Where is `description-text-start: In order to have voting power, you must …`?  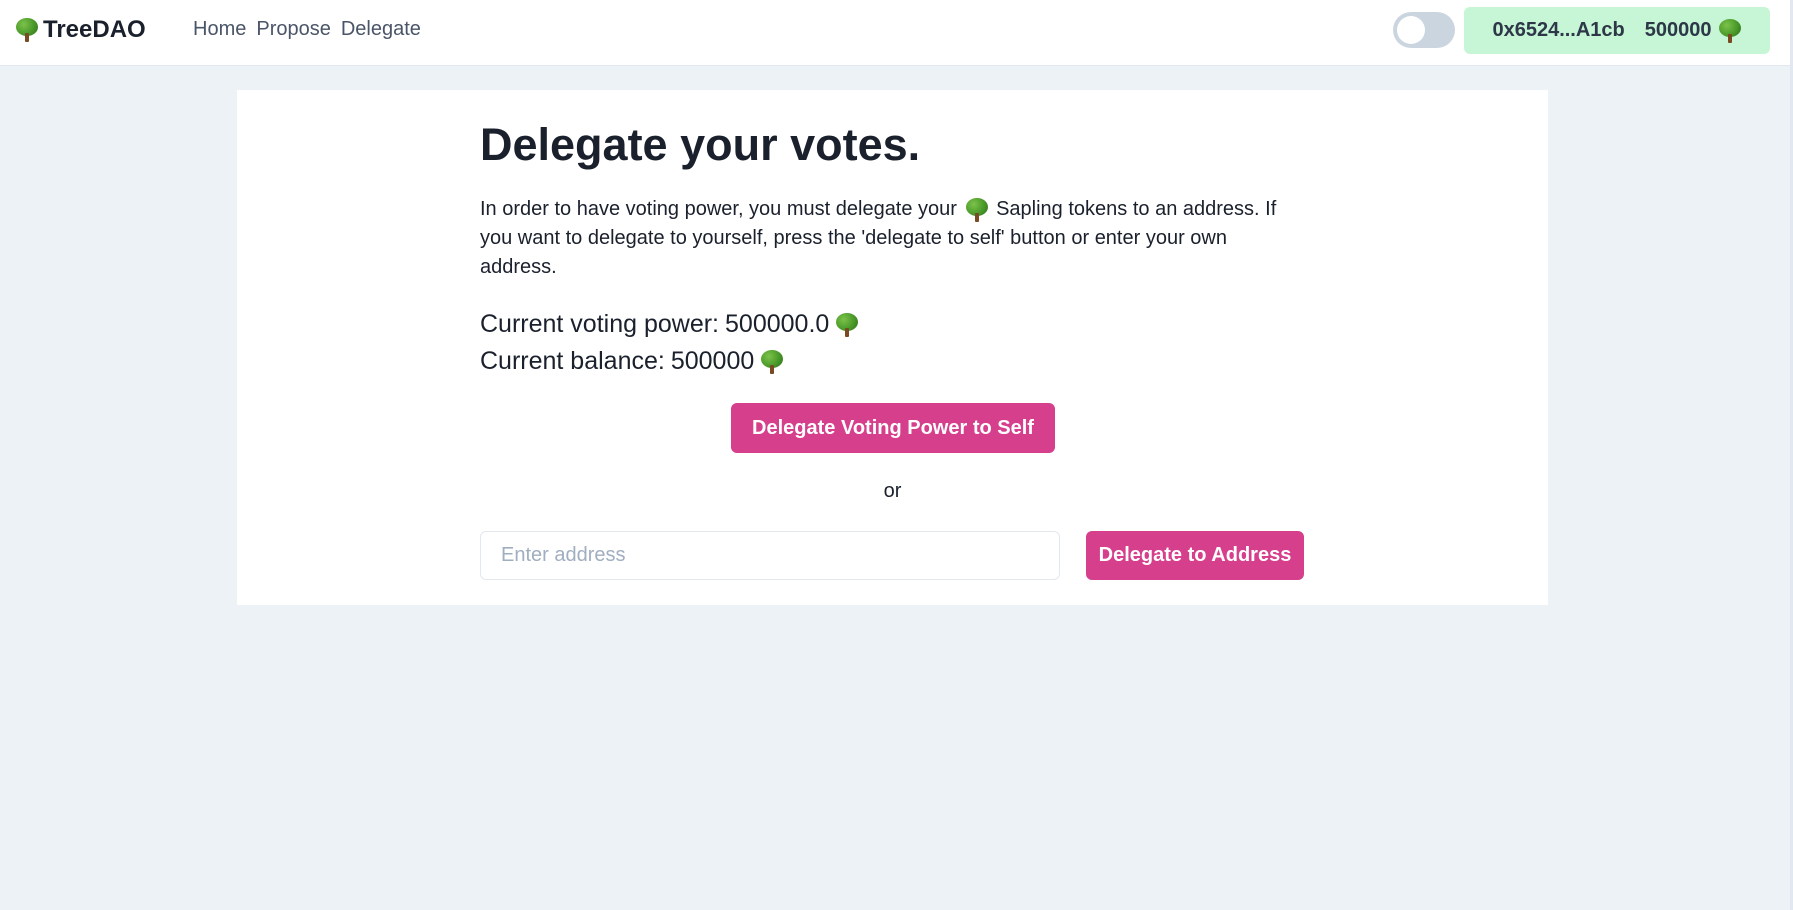
description-text-start: In order to have voting power, you must … is located at coordinates (718, 209).